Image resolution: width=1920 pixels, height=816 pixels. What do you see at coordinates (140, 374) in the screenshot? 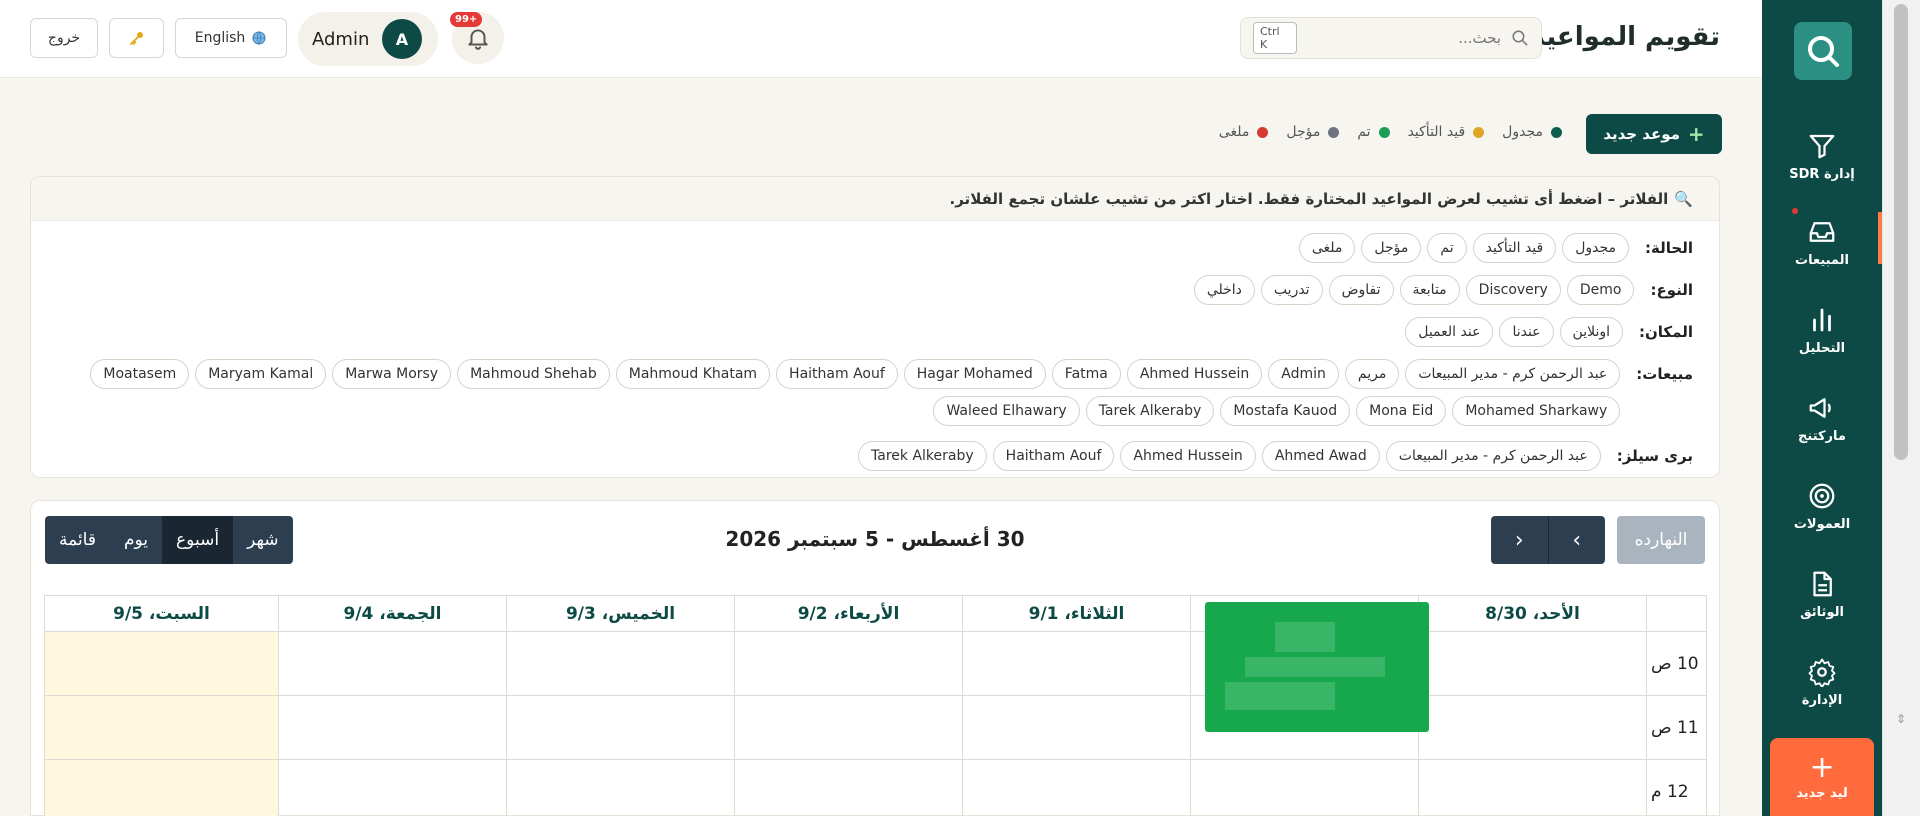
I see `filter-chip: Moatasem` at bounding box center [140, 374].